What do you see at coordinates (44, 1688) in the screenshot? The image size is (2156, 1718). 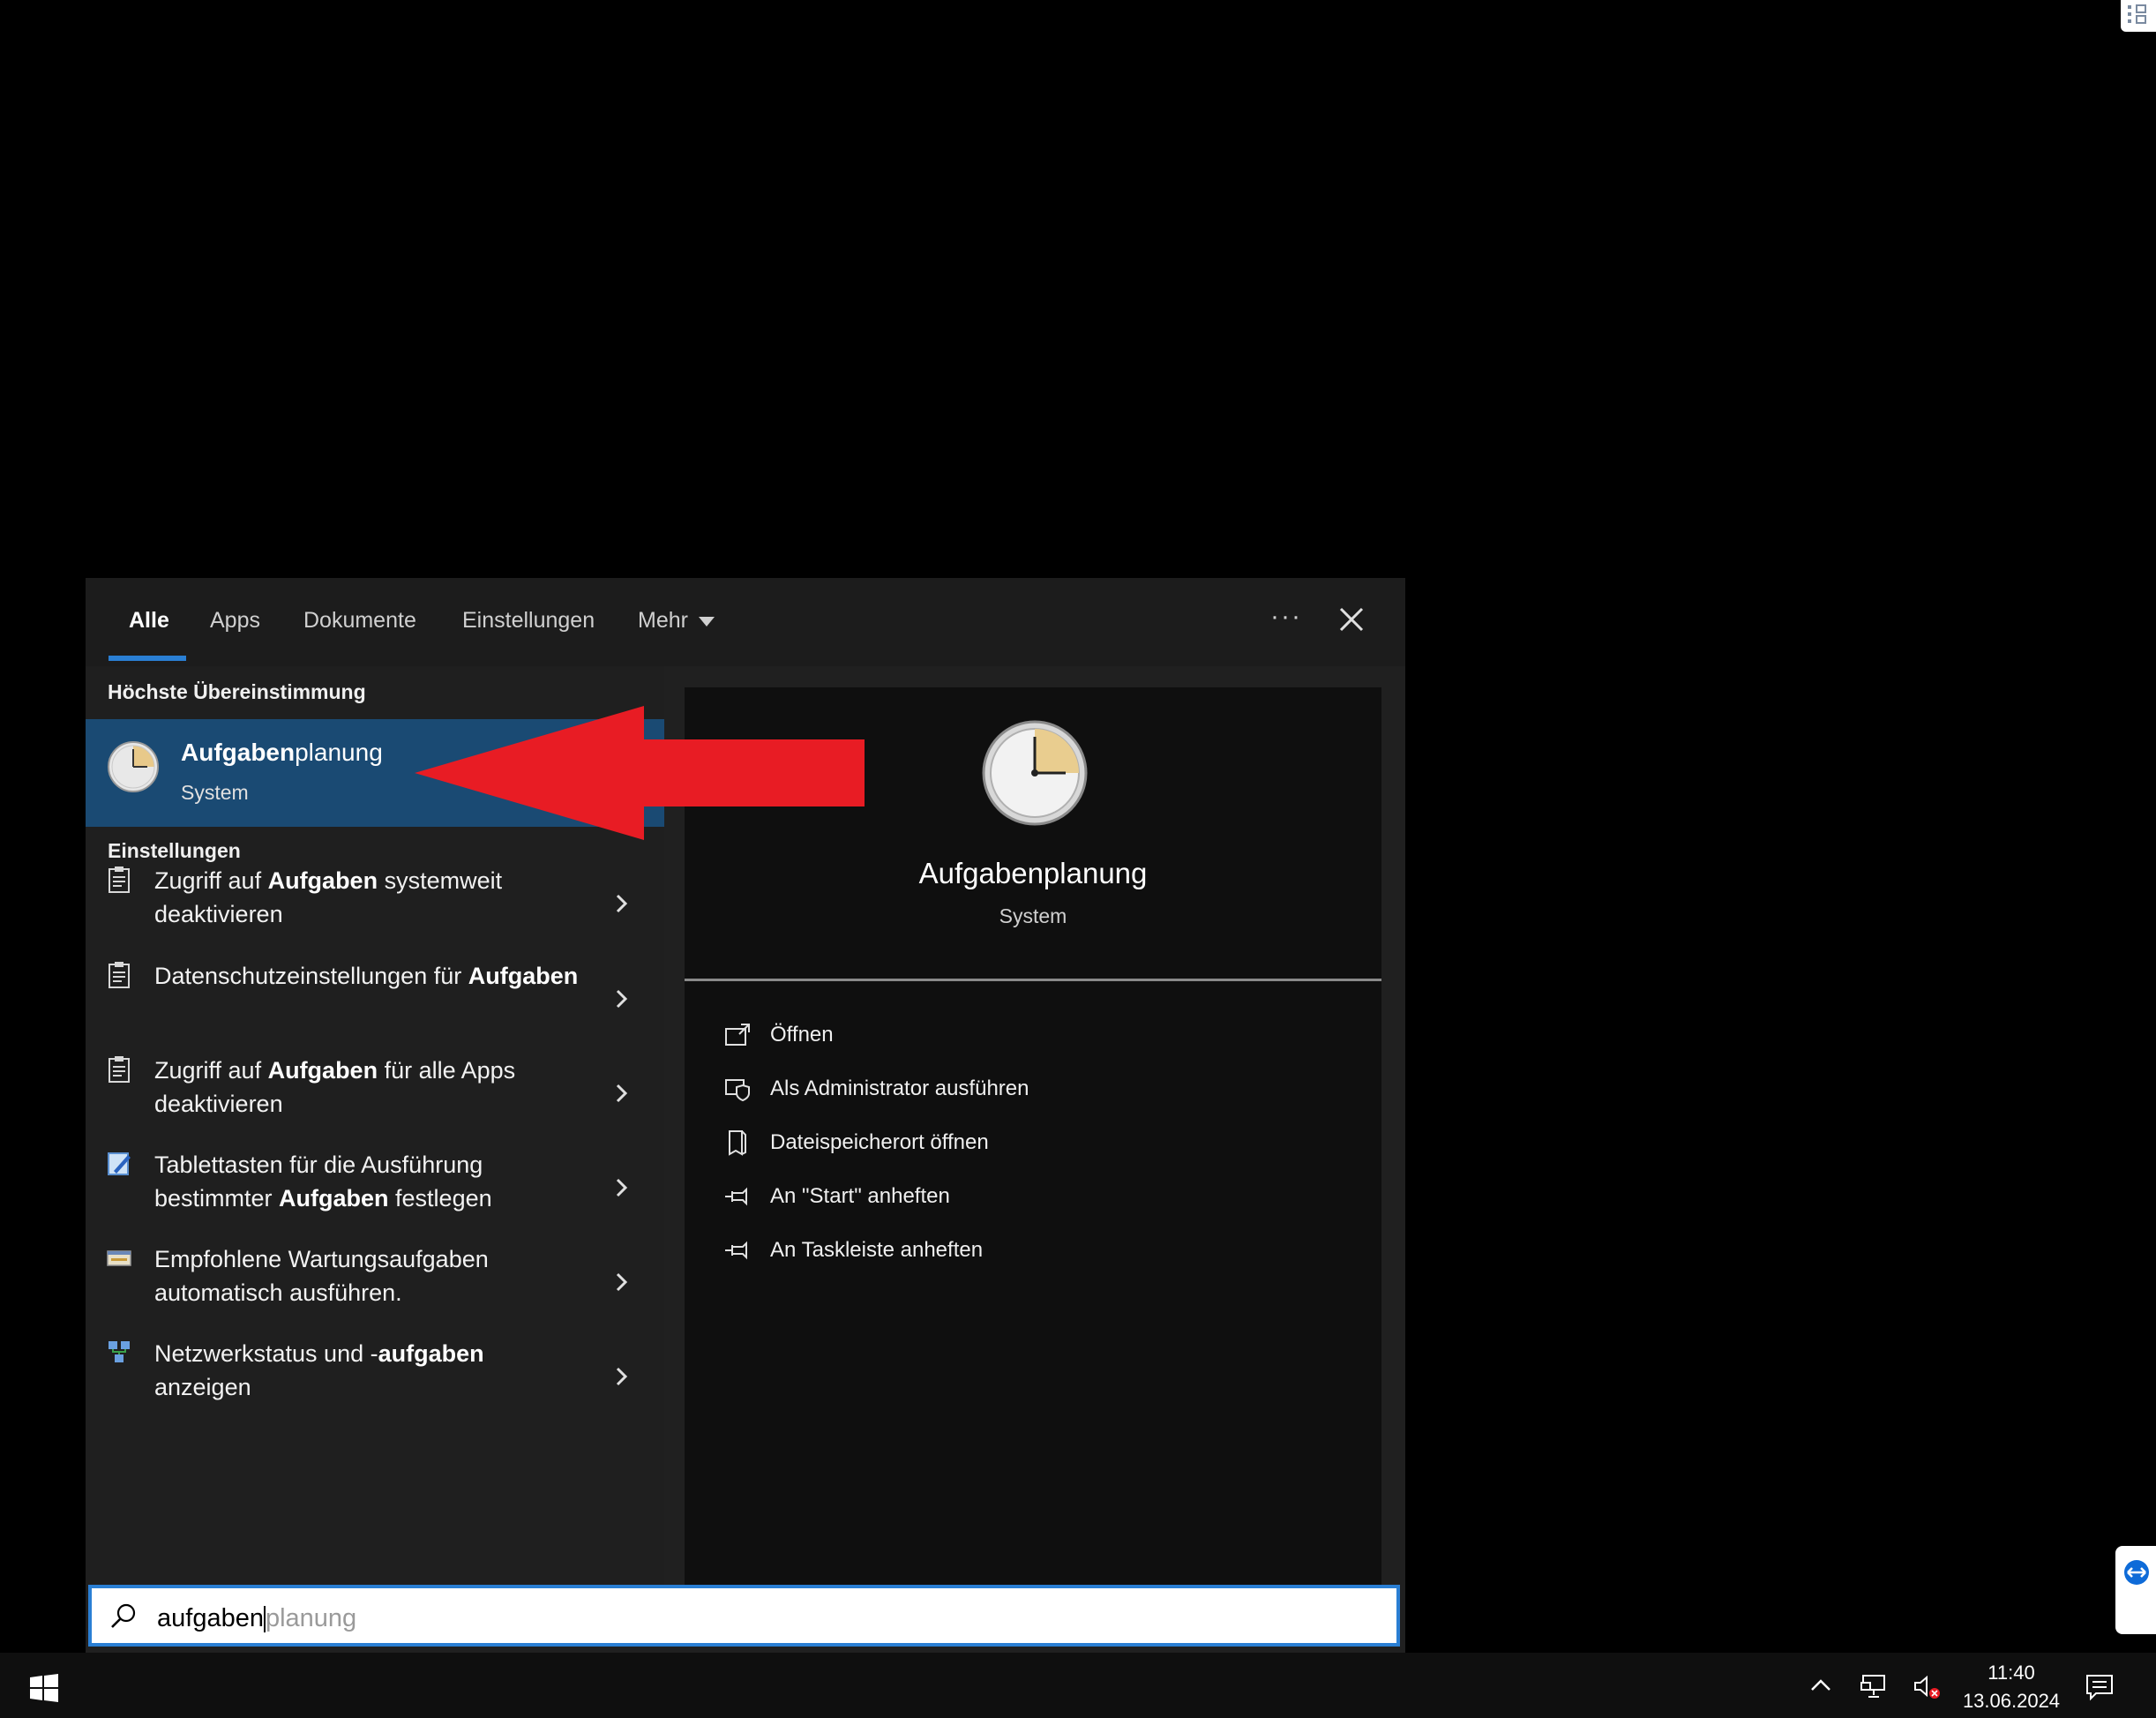 I see `windows-start-icon` at bounding box center [44, 1688].